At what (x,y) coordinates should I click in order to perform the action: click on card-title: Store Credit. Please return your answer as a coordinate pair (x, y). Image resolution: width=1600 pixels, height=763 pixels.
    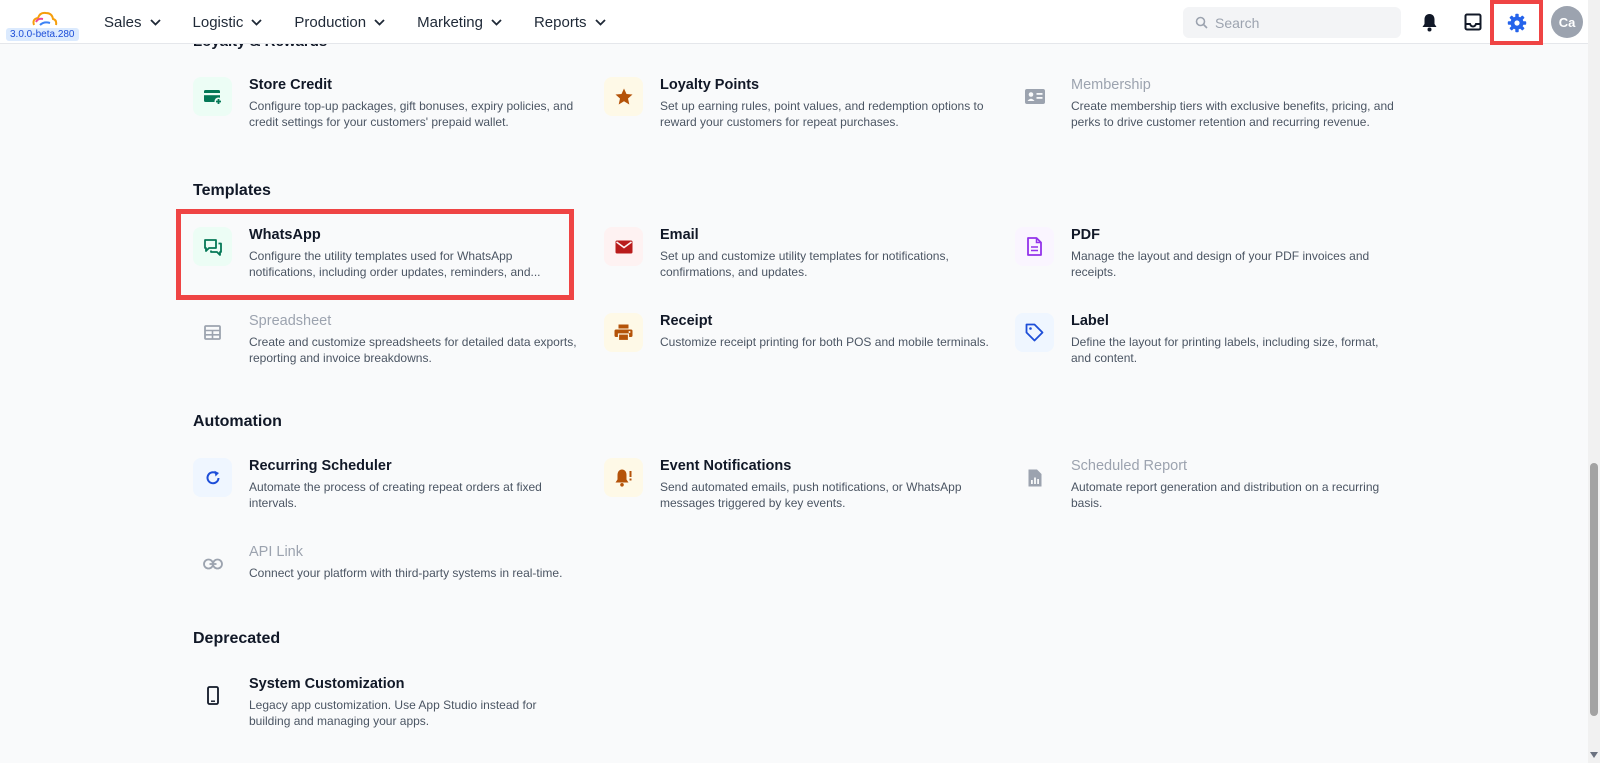
    Looking at the image, I should click on (290, 85).